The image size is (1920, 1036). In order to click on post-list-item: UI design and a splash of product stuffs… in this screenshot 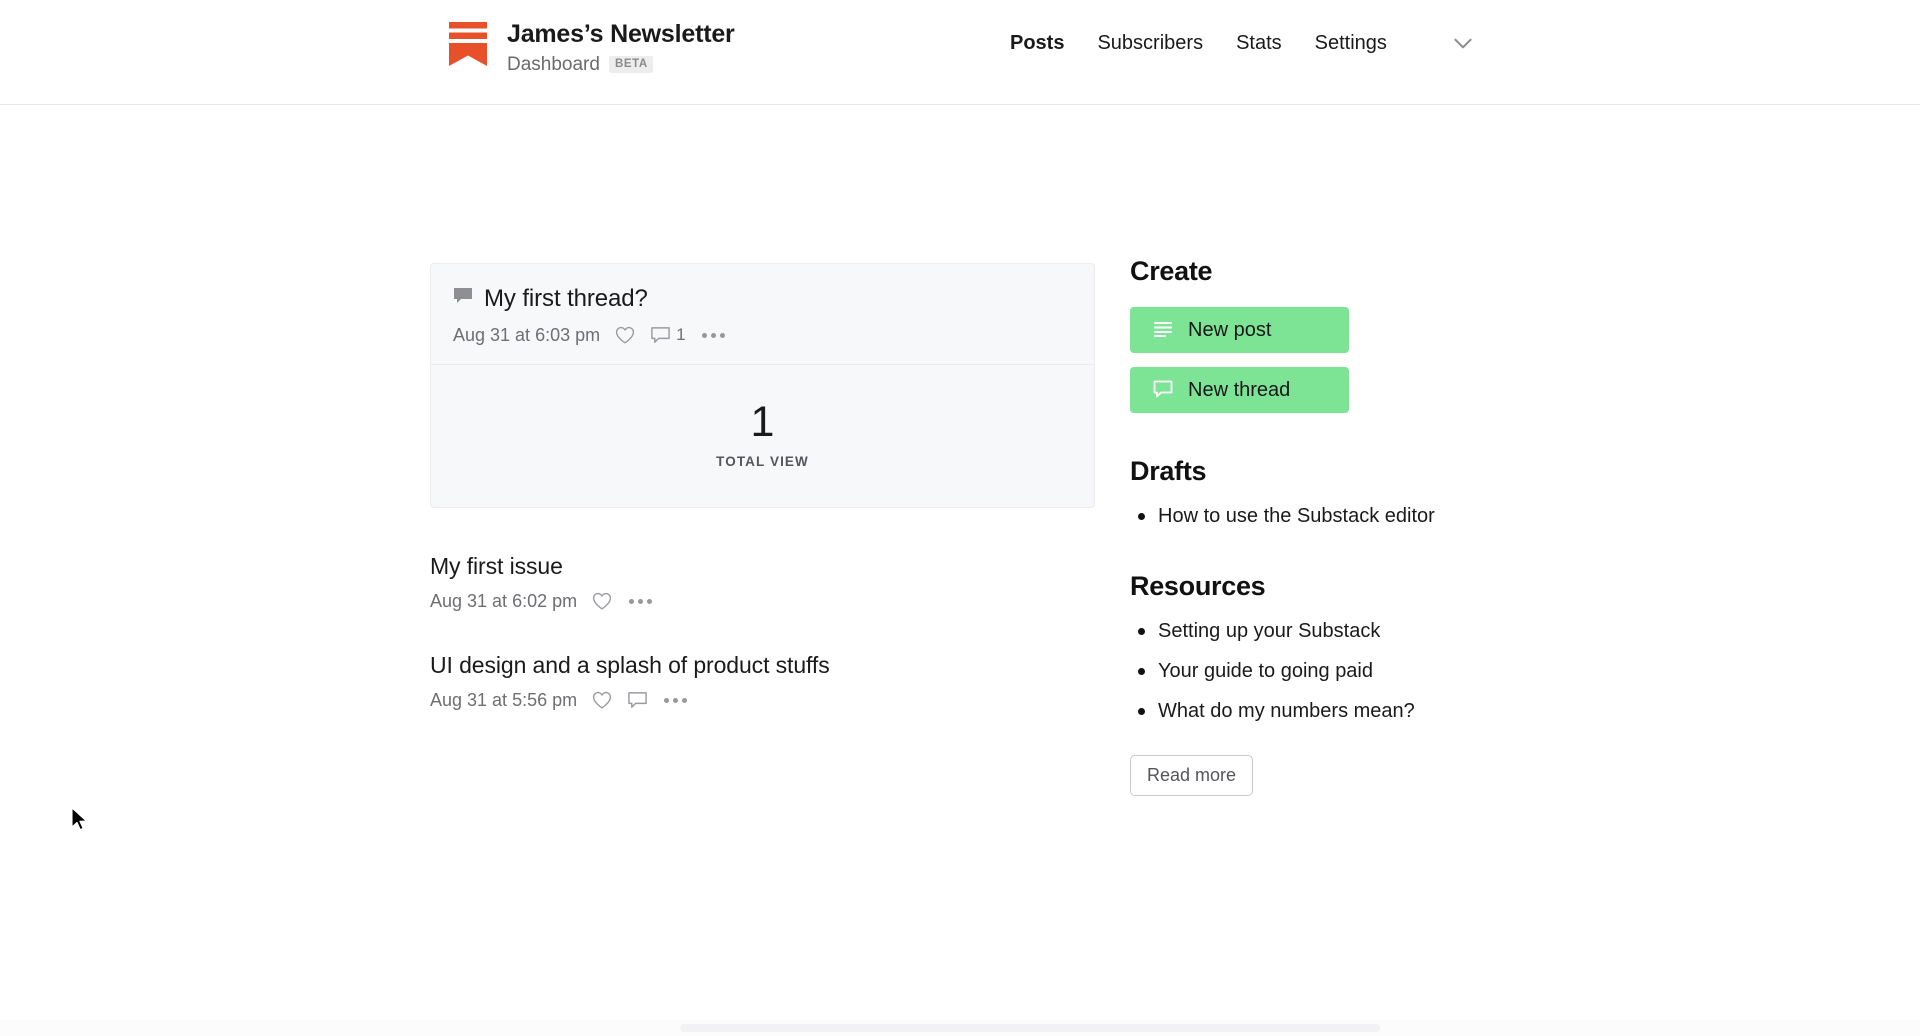, I will do `click(762, 681)`.